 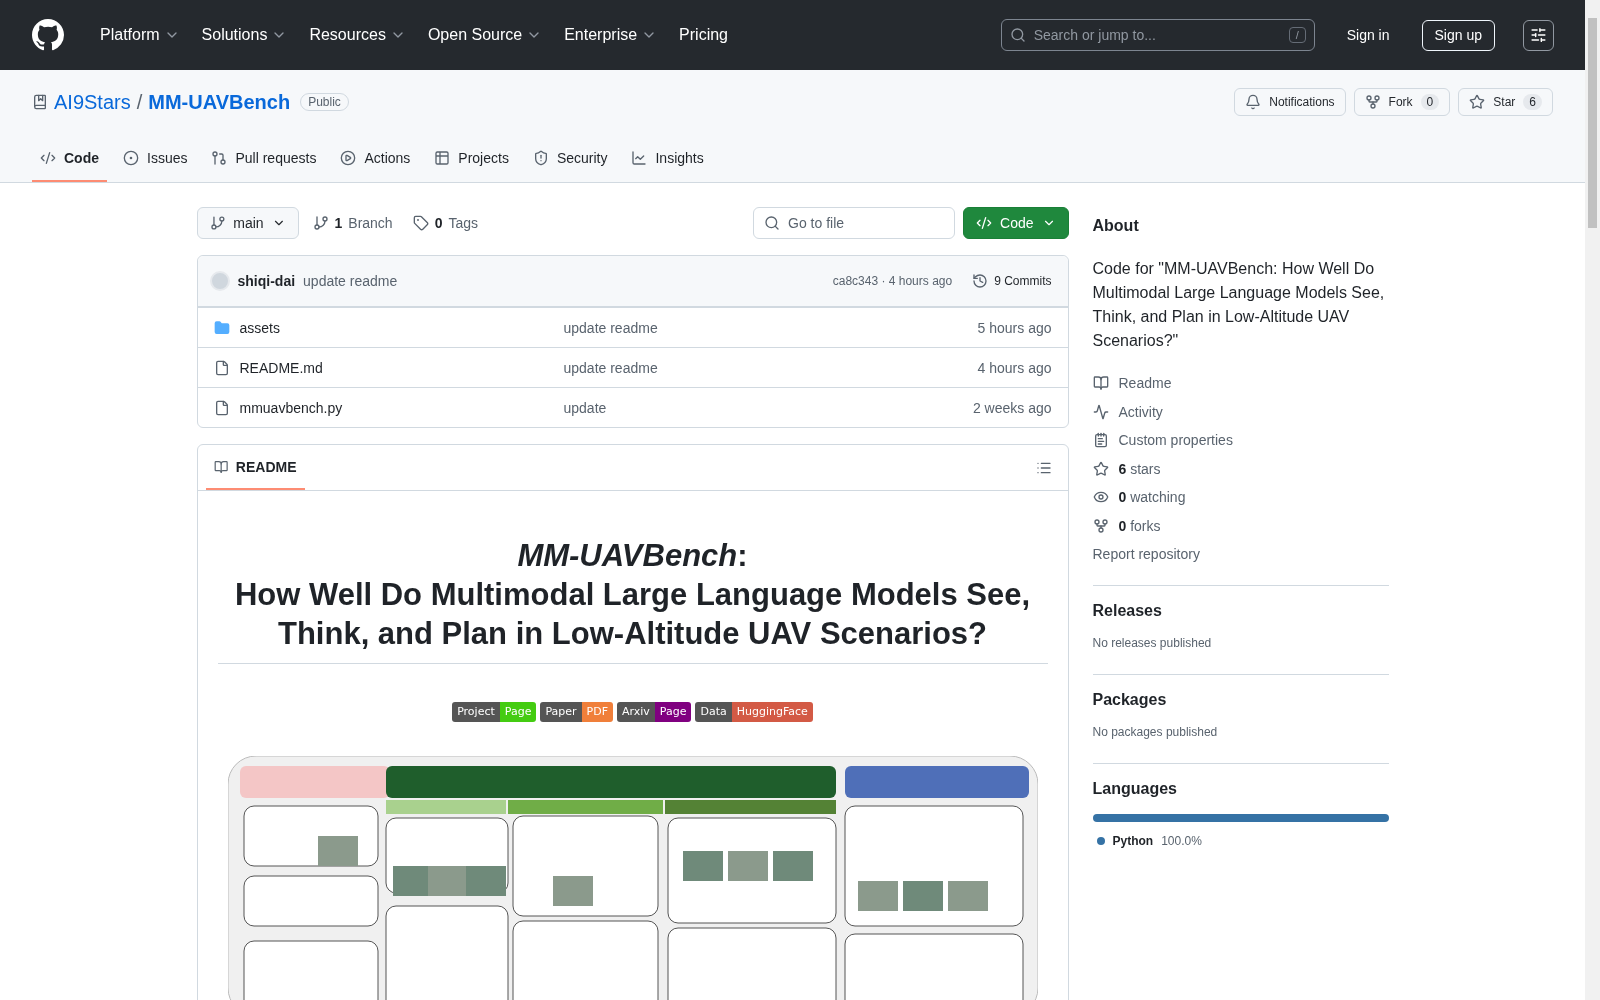 What do you see at coordinates (1240, 440) in the screenshot?
I see `sidebar-link: Custom properties` at bounding box center [1240, 440].